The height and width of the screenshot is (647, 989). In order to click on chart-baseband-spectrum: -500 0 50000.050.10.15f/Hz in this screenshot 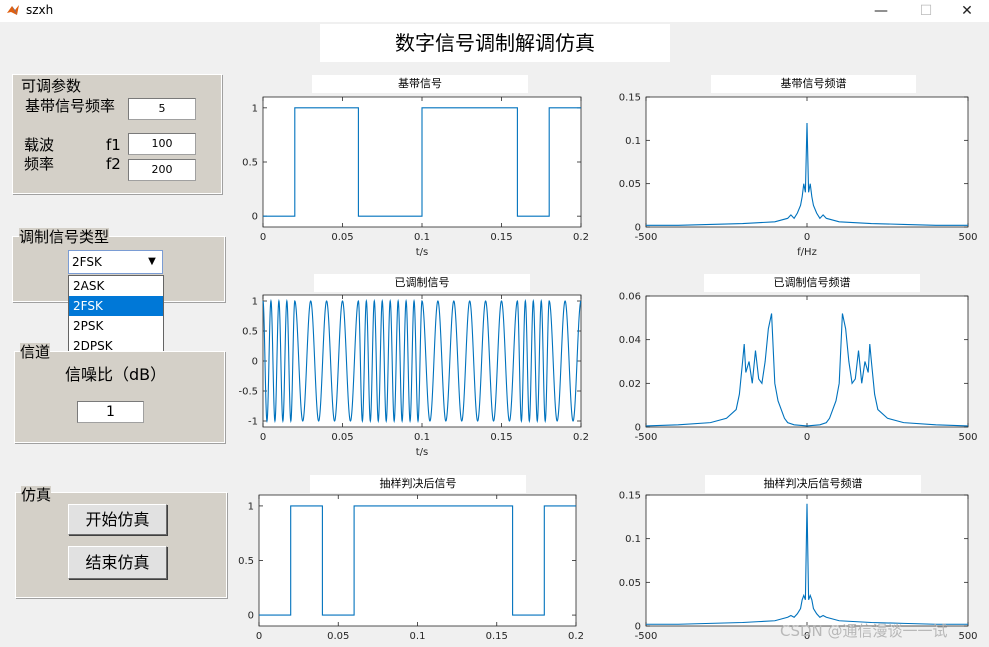, I will do `click(798, 176)`.